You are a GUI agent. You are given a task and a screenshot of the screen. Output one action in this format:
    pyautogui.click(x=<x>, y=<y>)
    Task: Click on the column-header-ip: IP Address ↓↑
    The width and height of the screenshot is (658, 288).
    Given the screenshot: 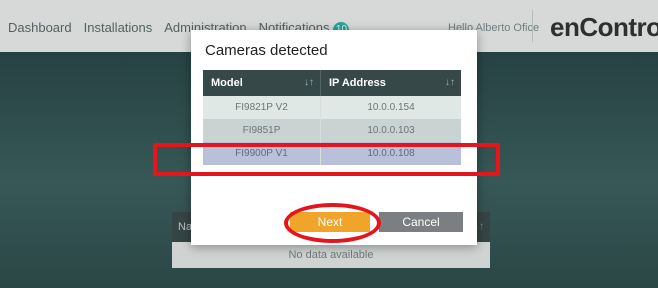 What is the action you would take?
    pyautogui.click(x=391, y=83)
    